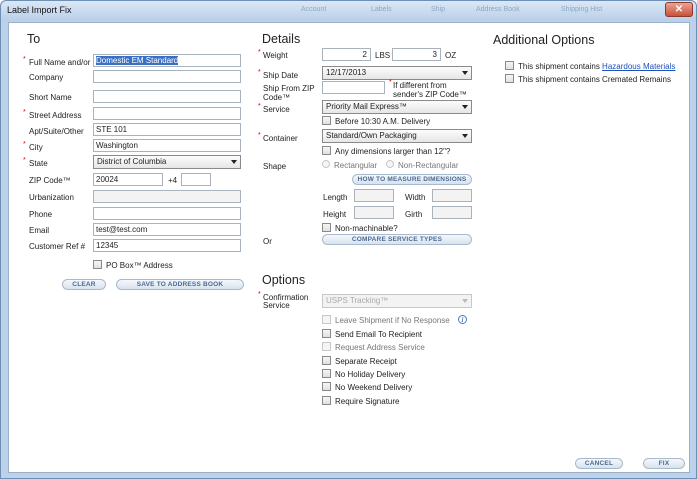 The image size is (697, 479). What do you see at coordinates (167, 129) in the screenshot?
I see `apt-suite-field: STE 101` at bounding box center [167, 129].